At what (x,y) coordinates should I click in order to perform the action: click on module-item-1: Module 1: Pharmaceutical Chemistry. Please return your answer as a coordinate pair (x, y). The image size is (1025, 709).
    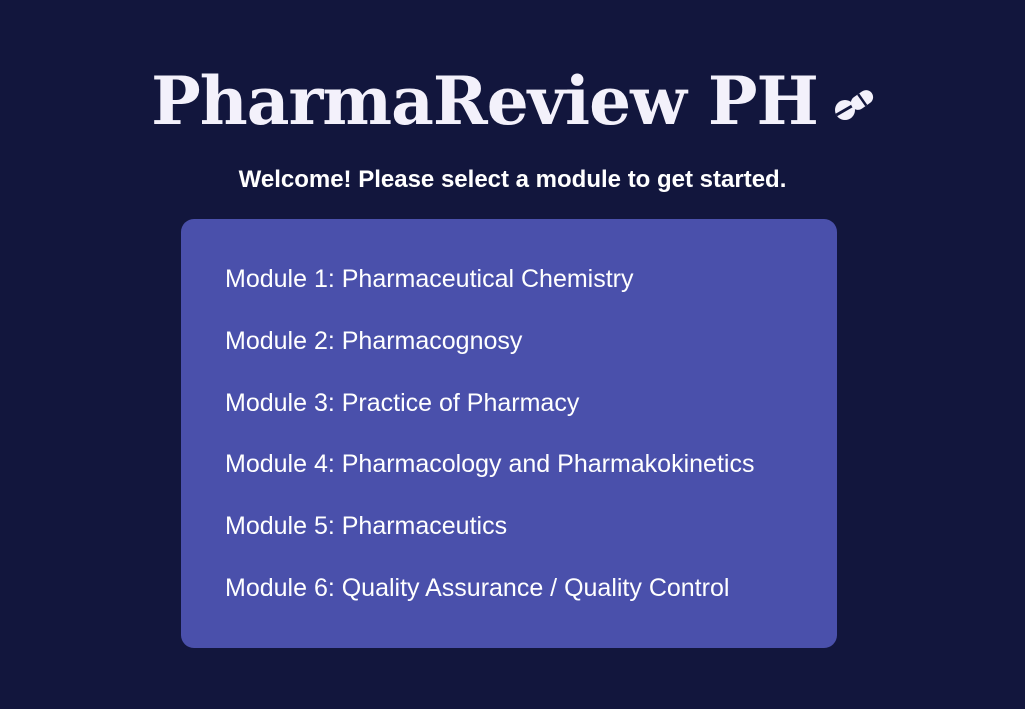
    Looking at the image, I should click on (521, 279).